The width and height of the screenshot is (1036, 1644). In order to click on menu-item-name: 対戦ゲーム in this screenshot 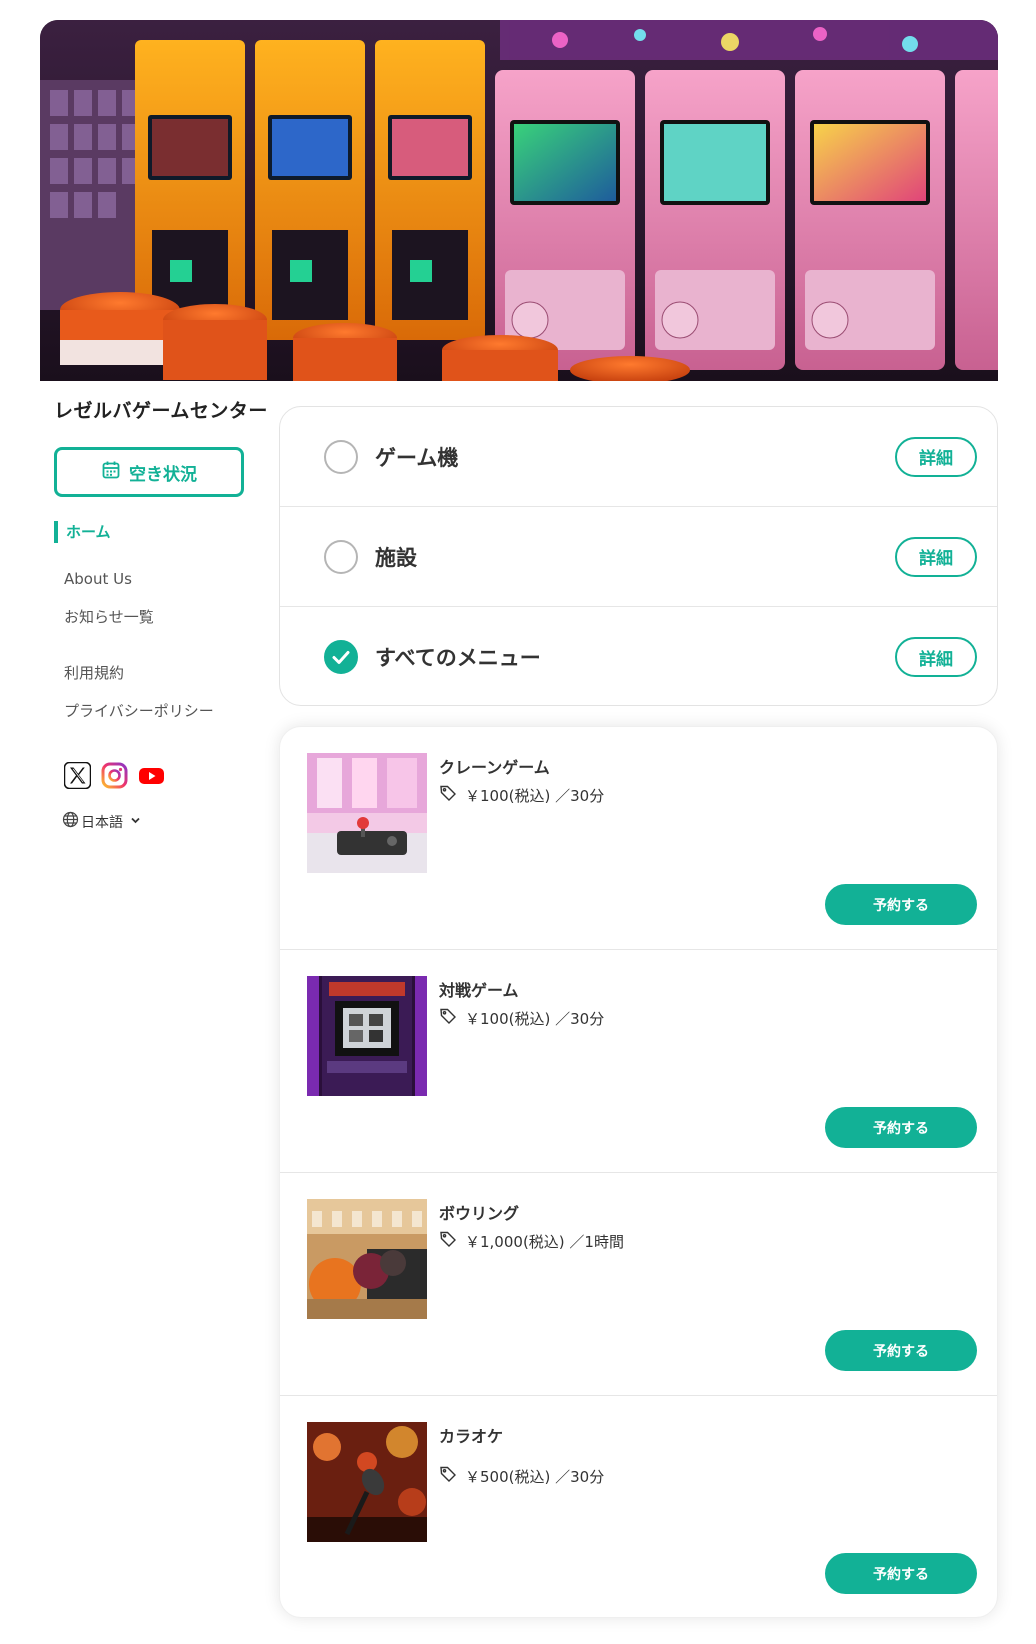, I will do `click(479, 990)`.